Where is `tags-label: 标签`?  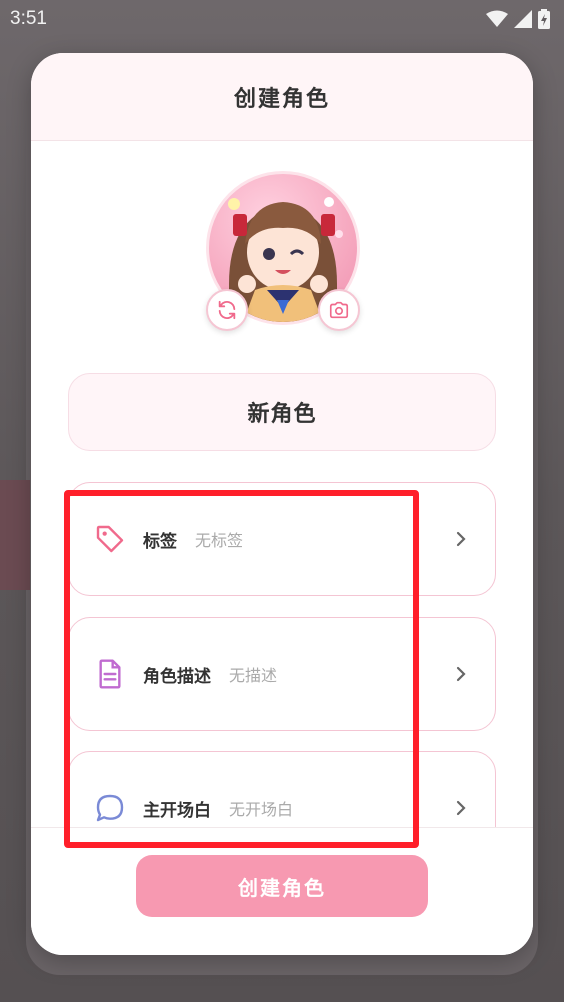 tags-label: 标签 is located at coordinates (160, 541).